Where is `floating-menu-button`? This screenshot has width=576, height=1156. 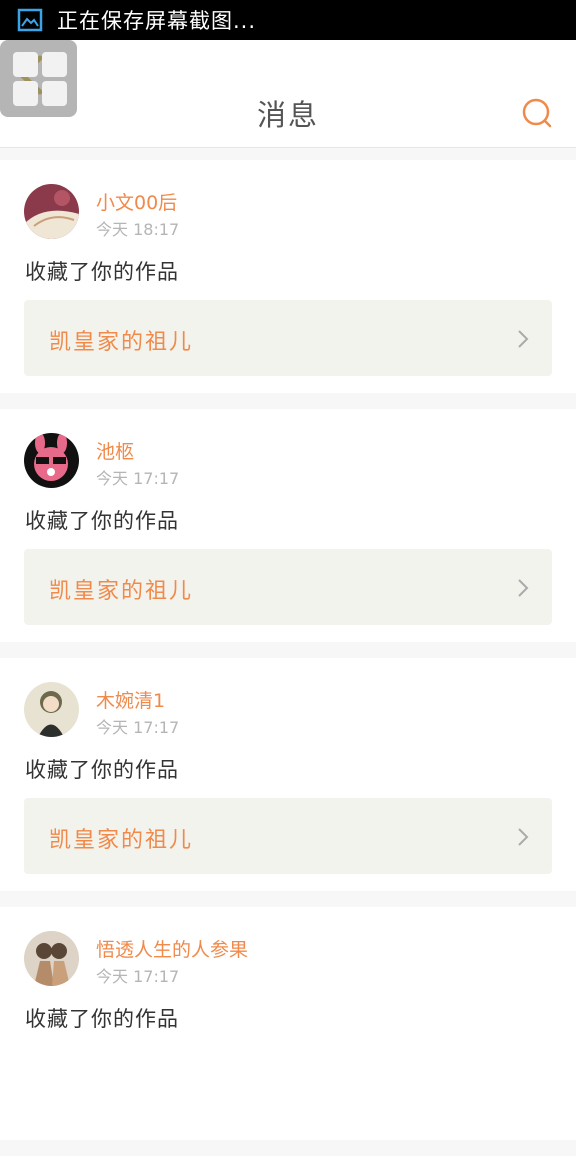 floating-menu-button is located at coordinates (38, 78).